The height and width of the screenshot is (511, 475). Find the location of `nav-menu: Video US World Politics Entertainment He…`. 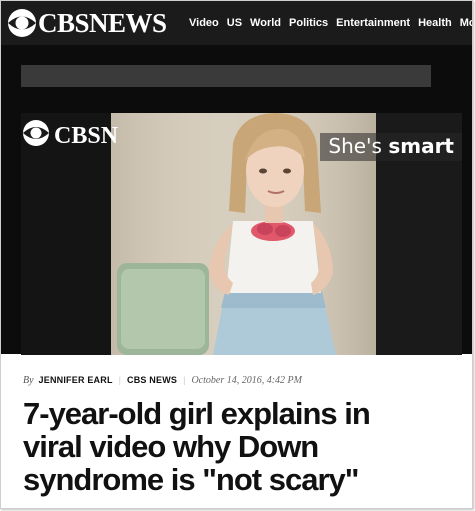

nav-menu: Video US World Politics Entertainment He… is located at coordinates (330, 23).